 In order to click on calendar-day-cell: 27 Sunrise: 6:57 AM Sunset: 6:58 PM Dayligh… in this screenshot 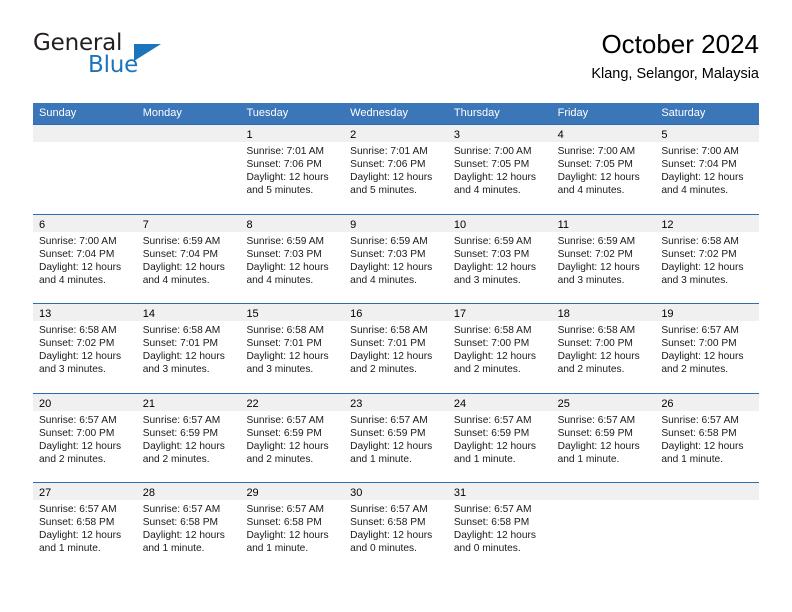, I will do `click(85, 527)`.